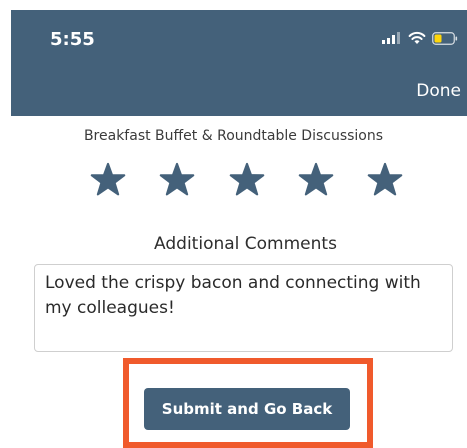  What do you see at coordinates (417, 37) in the screenshot?
I see `wifi-icon` at bounding box center [417, 37].